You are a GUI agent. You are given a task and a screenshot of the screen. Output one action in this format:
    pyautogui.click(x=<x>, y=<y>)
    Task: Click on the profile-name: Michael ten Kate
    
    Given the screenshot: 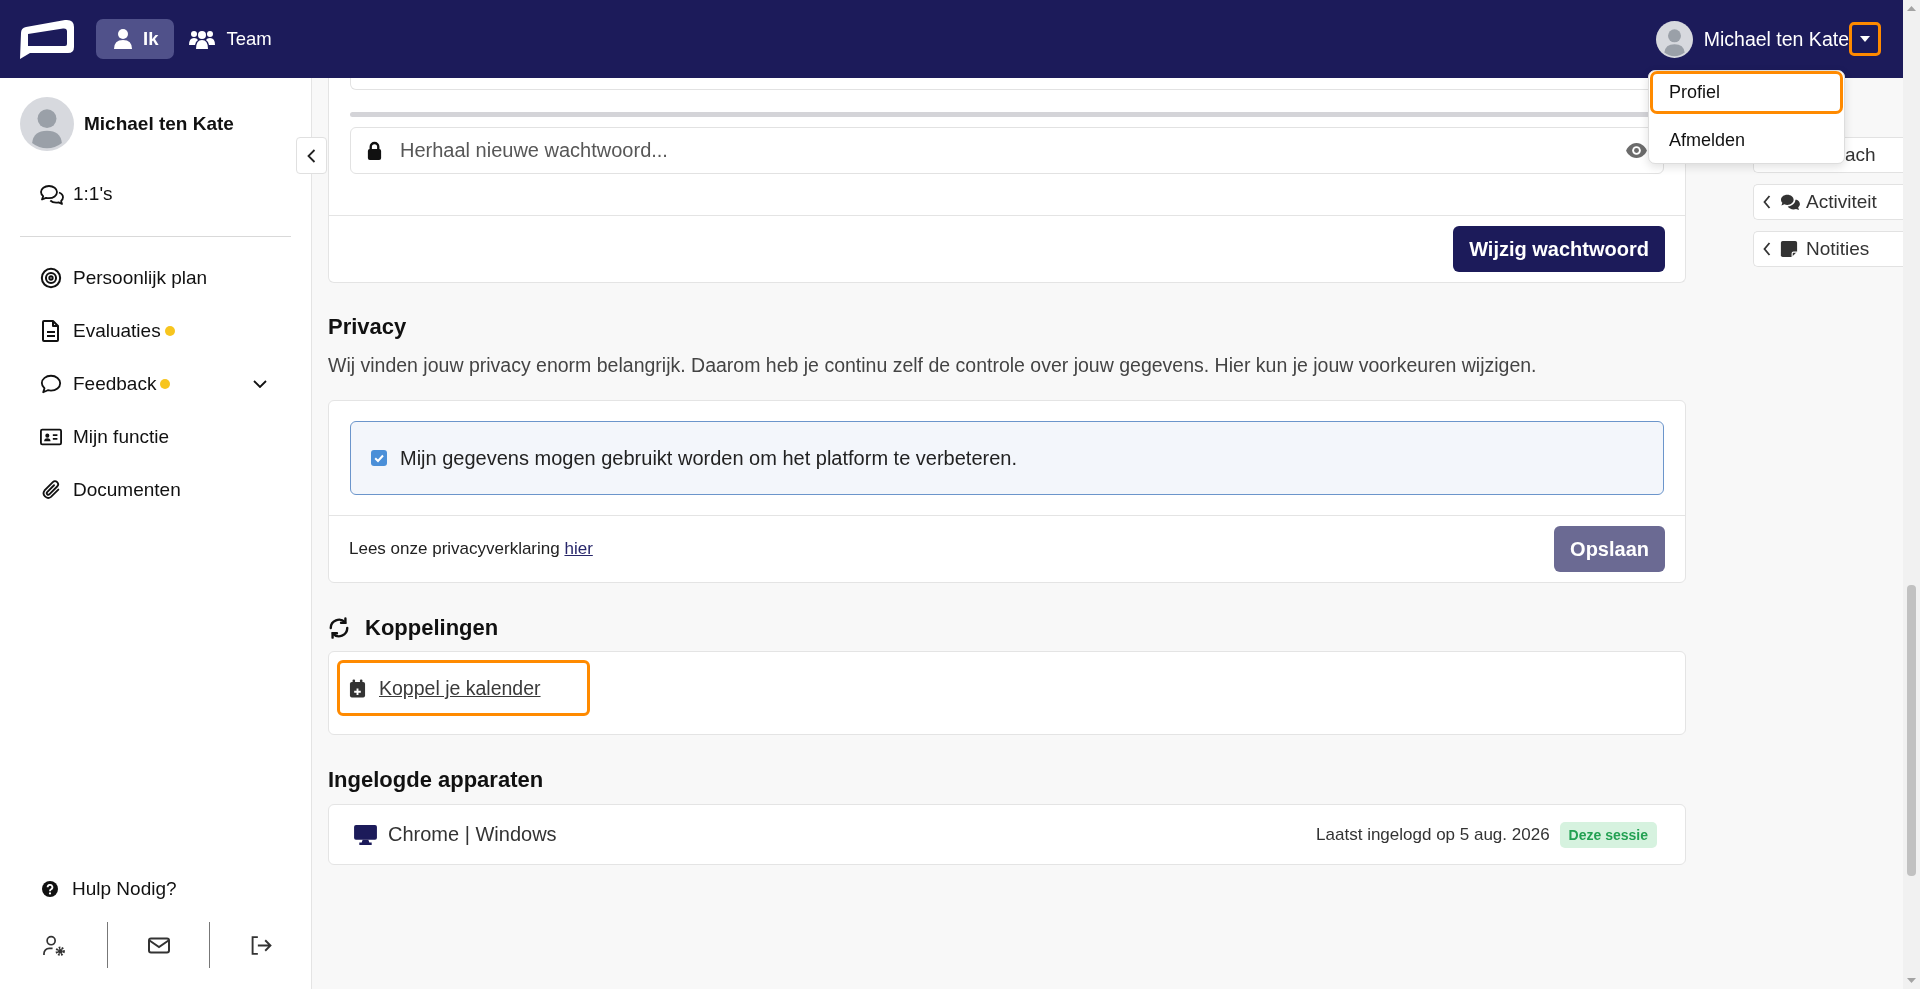 What is the action you would take?
    pyautogui.click(x=159, y=124)
    